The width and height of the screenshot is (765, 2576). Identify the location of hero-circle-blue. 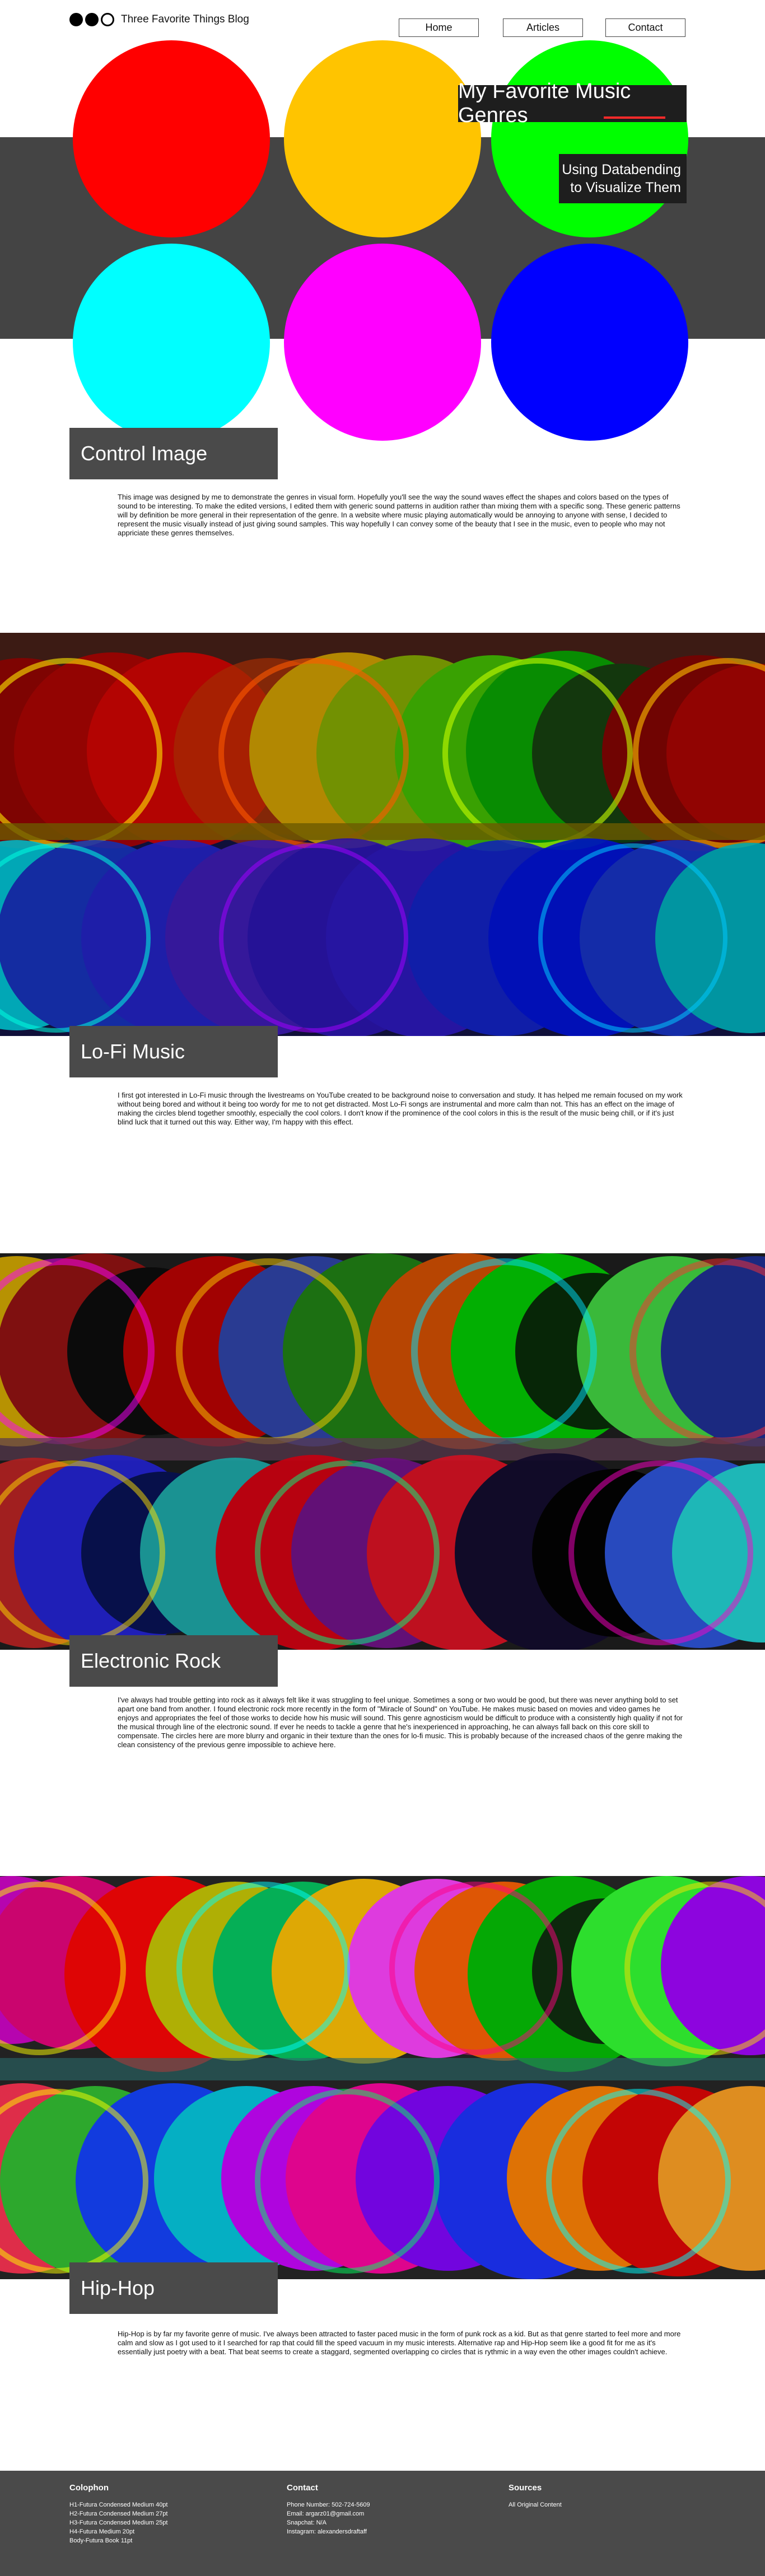
(590, 343).